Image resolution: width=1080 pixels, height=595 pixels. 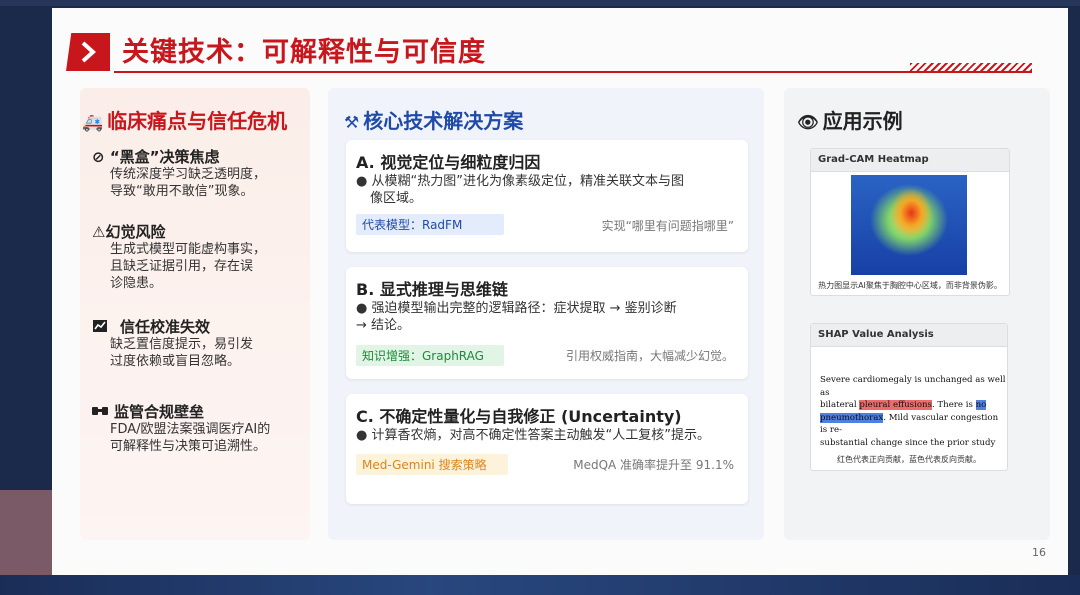 What do you see at coordinates (909, 459) in the screenshot?
I see `shap-caption: 红色代表正向贡献，蓝色代表反向贡献。` at bounding box center [909, 459].